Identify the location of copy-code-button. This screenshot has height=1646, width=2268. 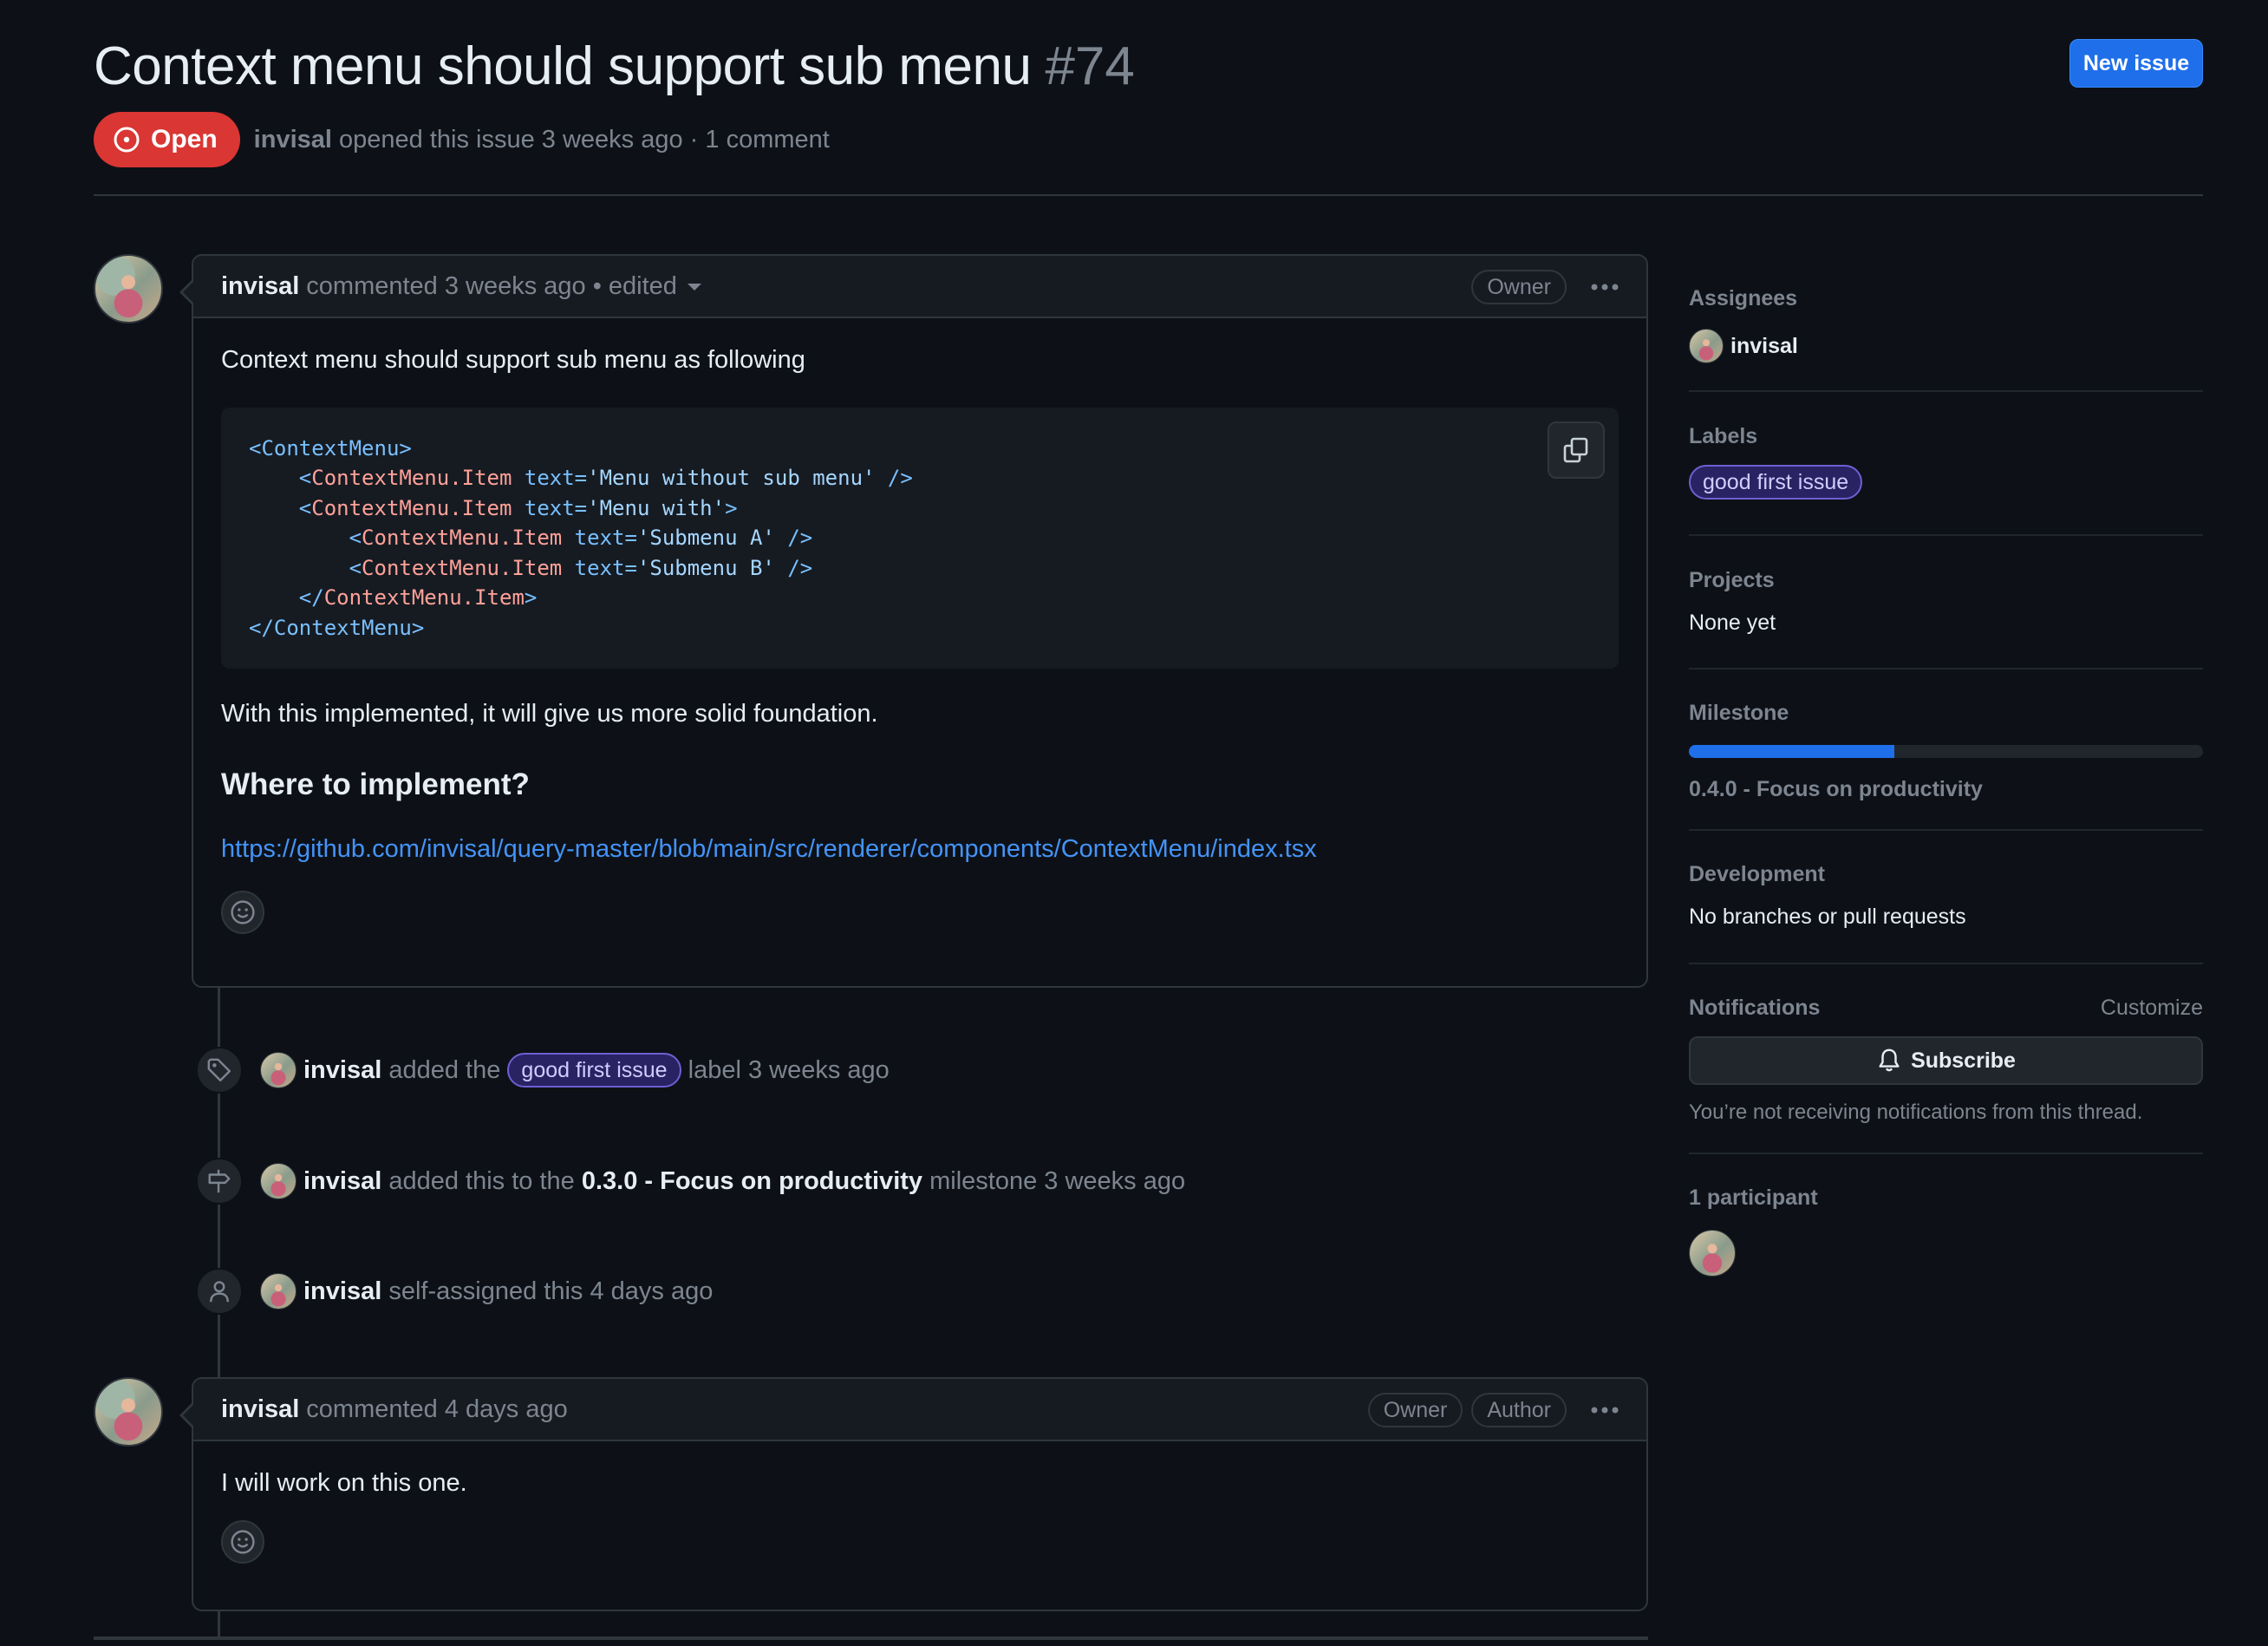
(1577, 450).